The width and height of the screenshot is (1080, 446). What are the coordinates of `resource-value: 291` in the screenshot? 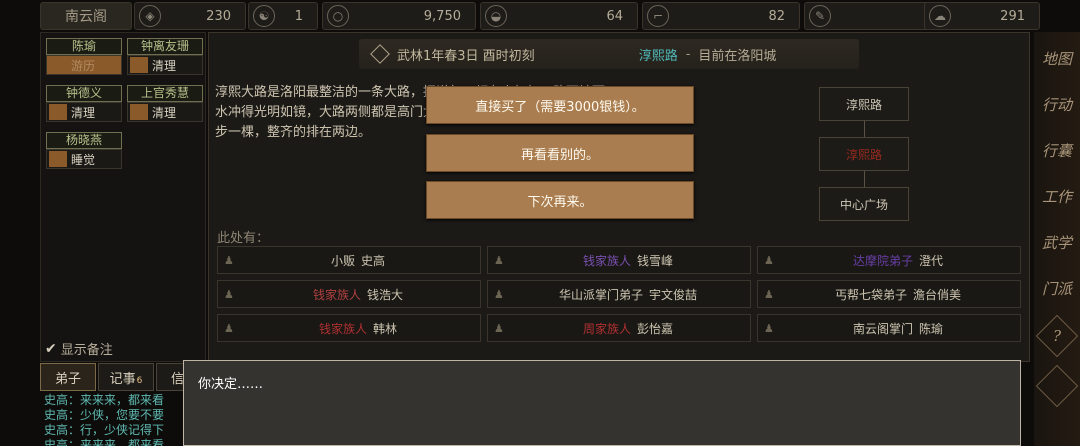 It's located at (1012, 16).